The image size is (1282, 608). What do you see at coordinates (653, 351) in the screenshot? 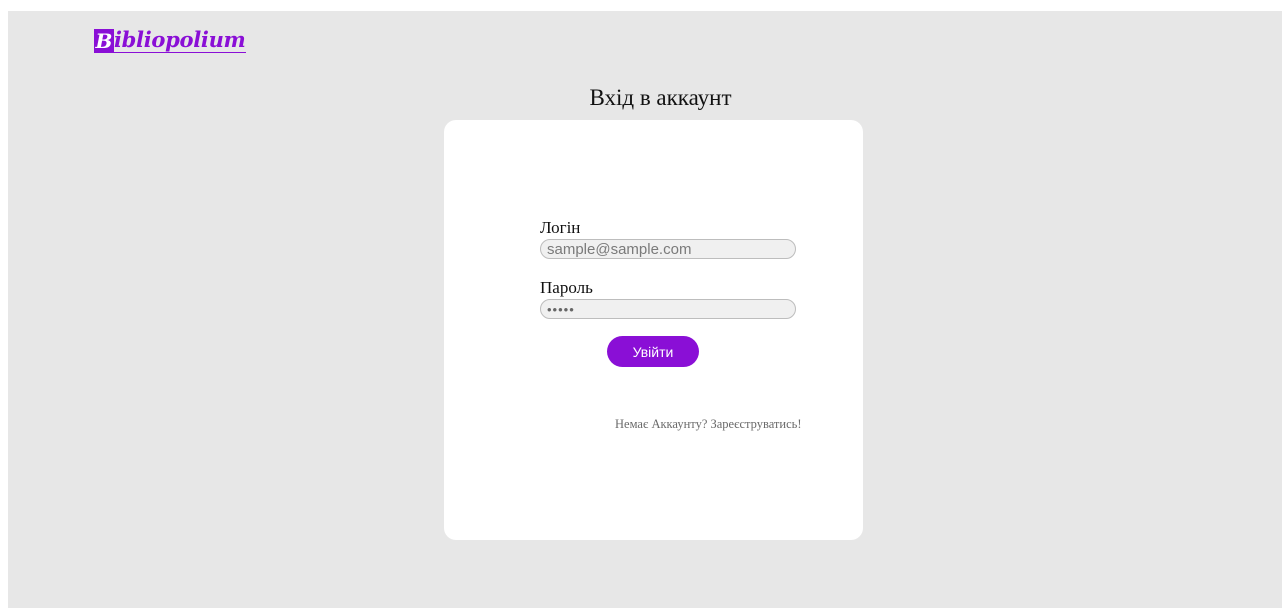
I see `login-button: Увійти` at bounding box center [653, 351].